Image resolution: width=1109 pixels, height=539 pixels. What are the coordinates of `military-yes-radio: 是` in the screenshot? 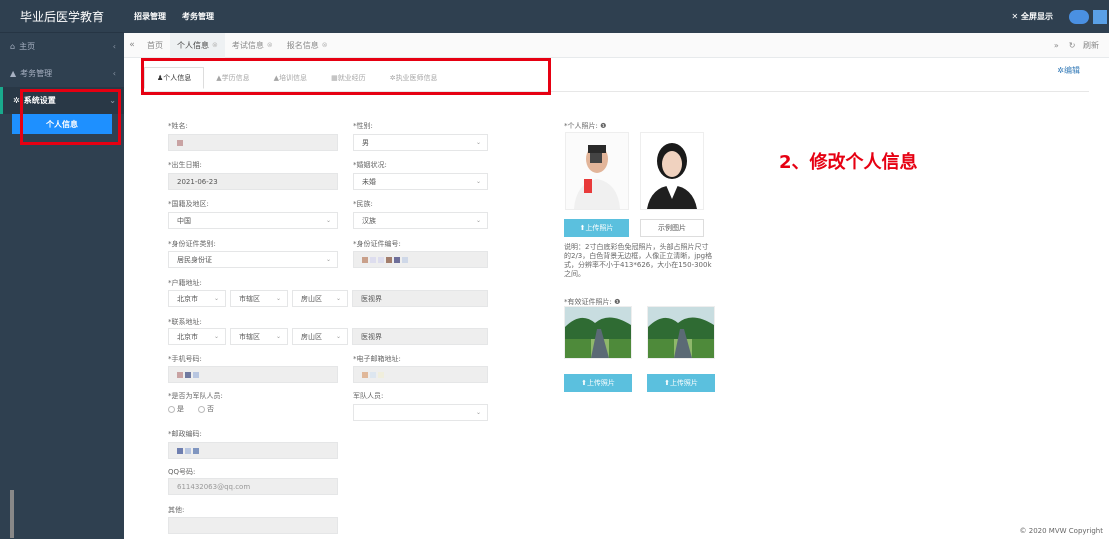 It's located at (176, 409).